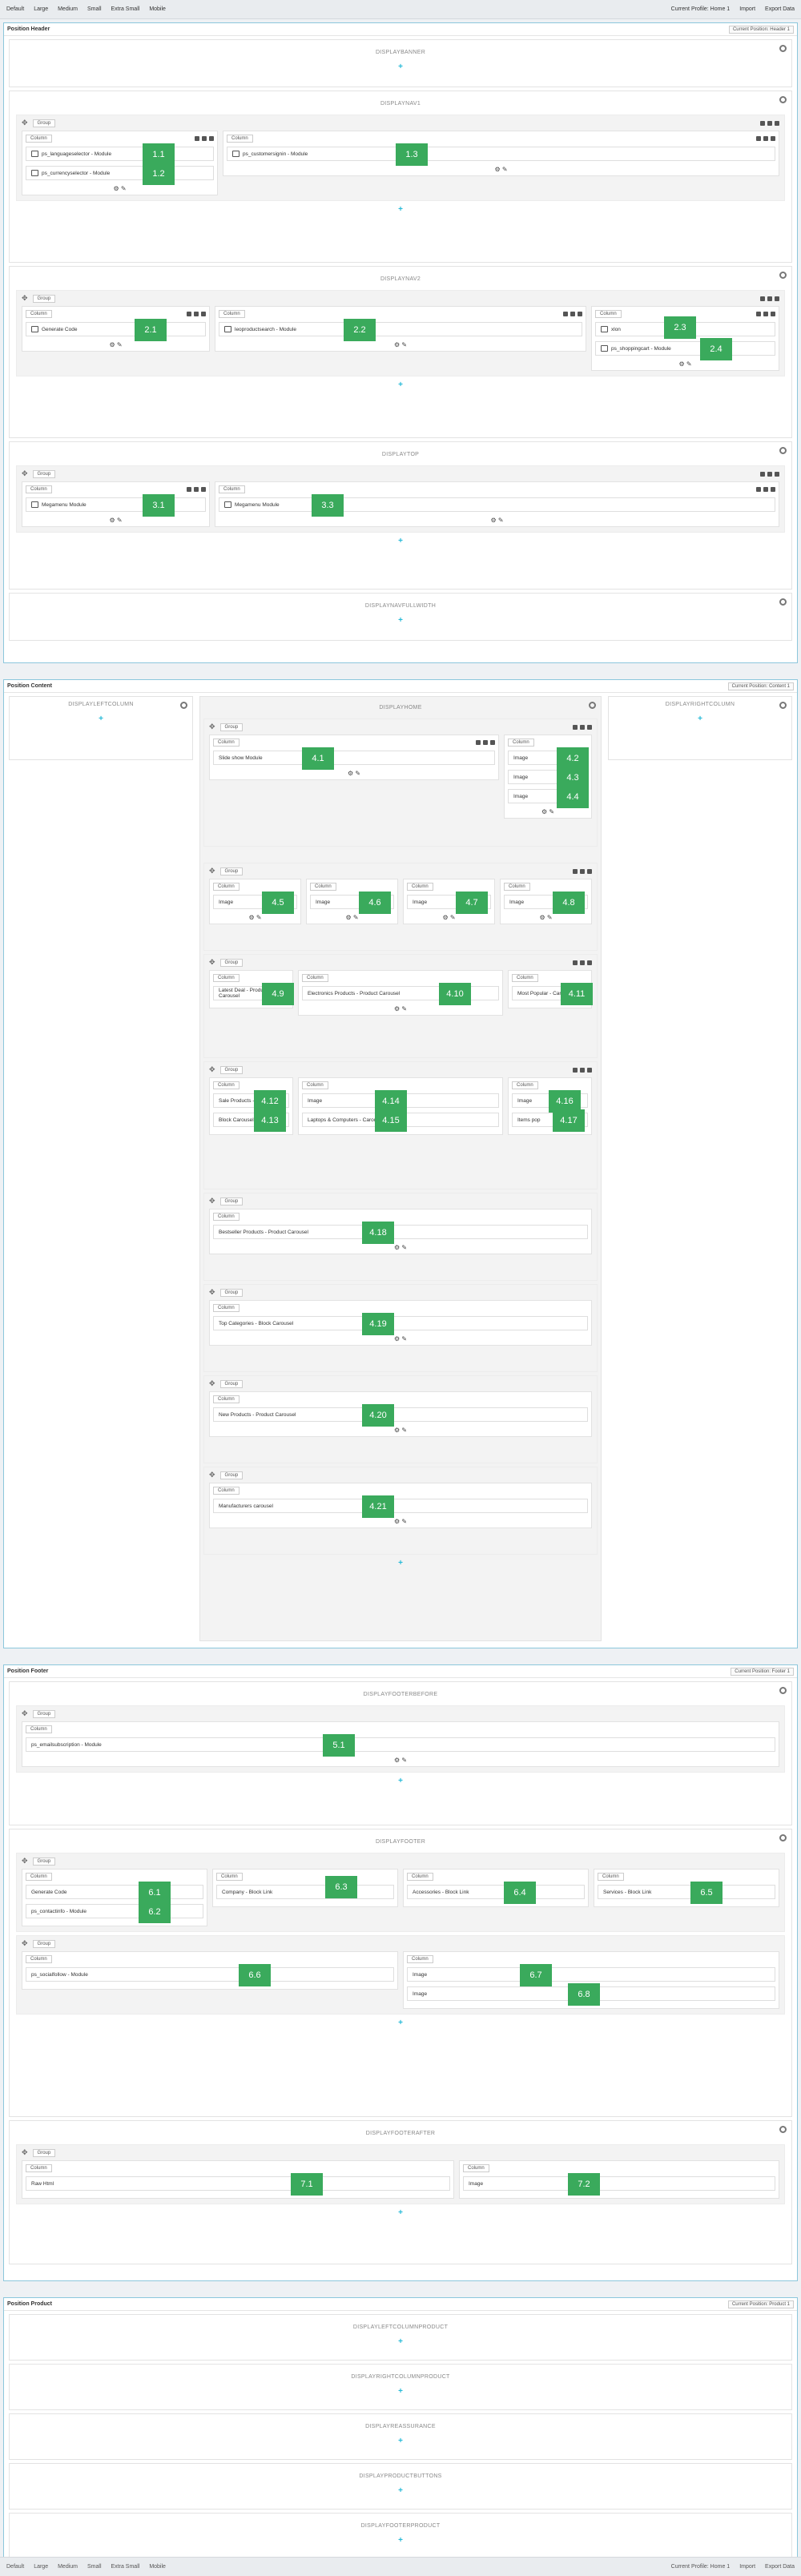 Image resolution: width=801 pixels, height=2576 pixels. Describe the element at coordinates (760, 2304) in the screenshot. I see `position-profile-select: Current Position: Product 1` at that location.